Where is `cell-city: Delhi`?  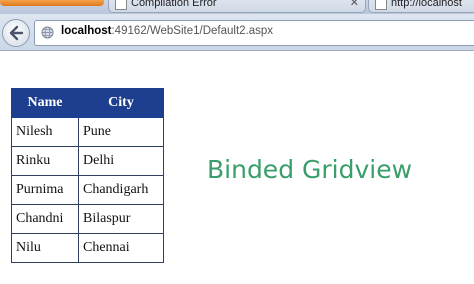
cell-city: Delhi is located at coordinates (121, 161).